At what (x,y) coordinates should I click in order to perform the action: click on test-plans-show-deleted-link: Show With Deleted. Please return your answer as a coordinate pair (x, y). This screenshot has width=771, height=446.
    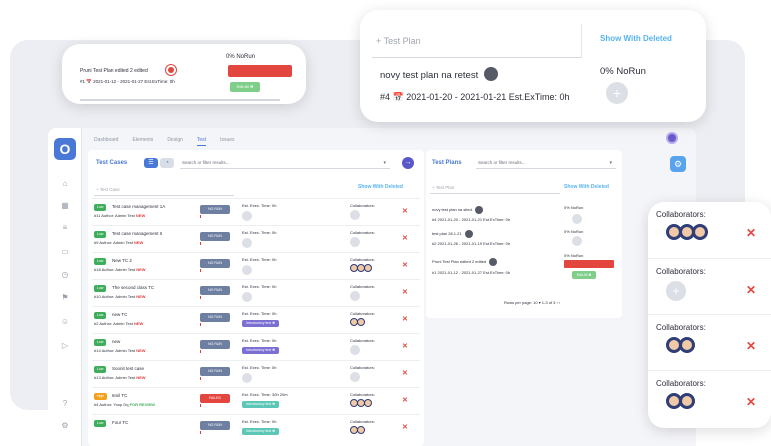
    Looking at the image, I should click on (586, 187).